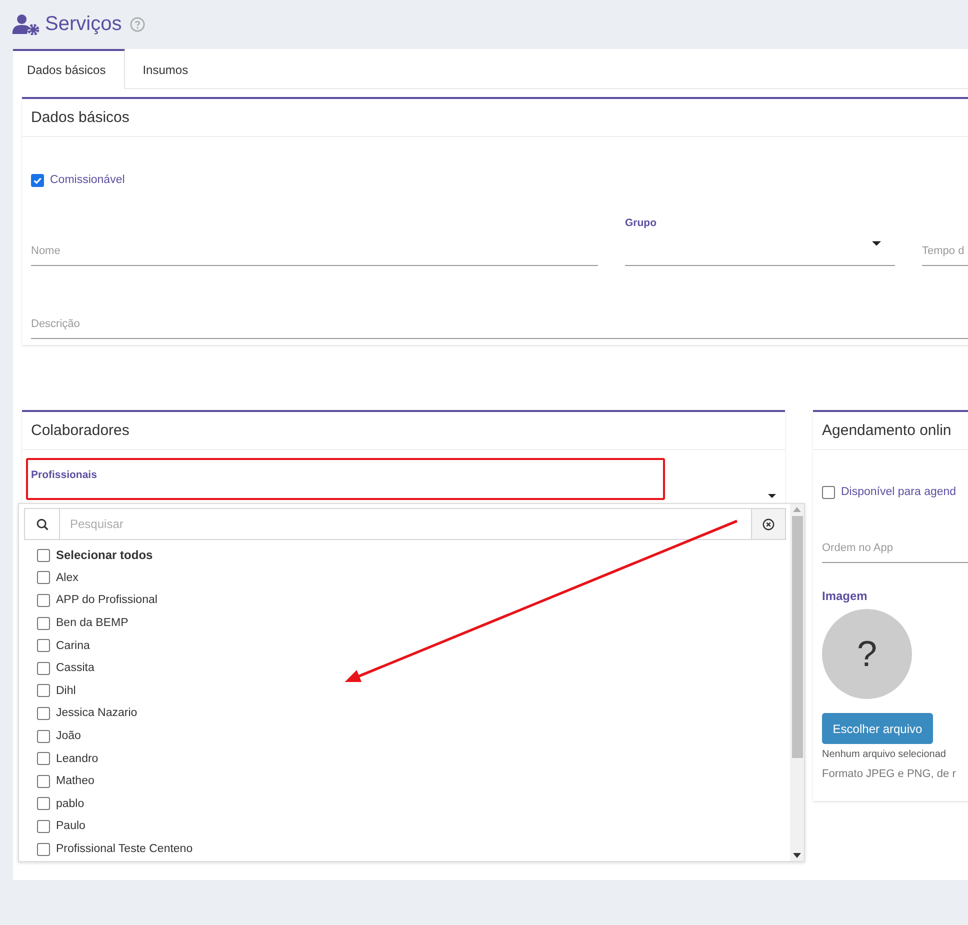  Describe the element at coordinates (42, 524) in the screenshot. I see `search-icon` at that location.